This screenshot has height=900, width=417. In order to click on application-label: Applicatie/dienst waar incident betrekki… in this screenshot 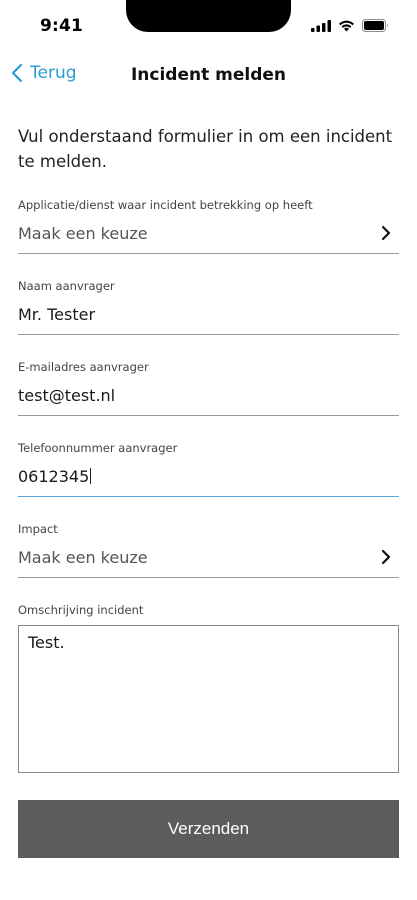, I will do `click(165, 205)`.